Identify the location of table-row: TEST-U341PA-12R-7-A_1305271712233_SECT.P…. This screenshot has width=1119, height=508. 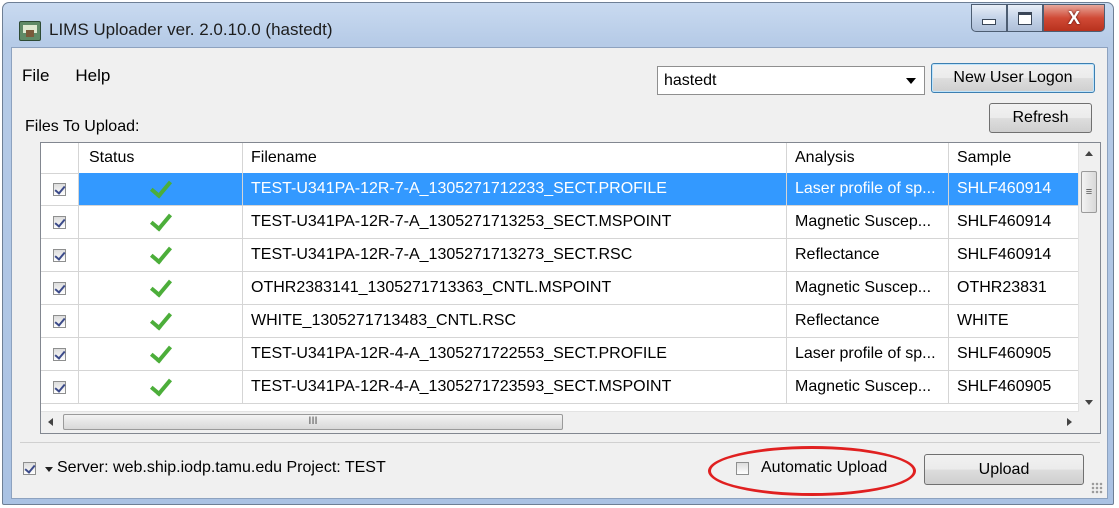
(561, 189).